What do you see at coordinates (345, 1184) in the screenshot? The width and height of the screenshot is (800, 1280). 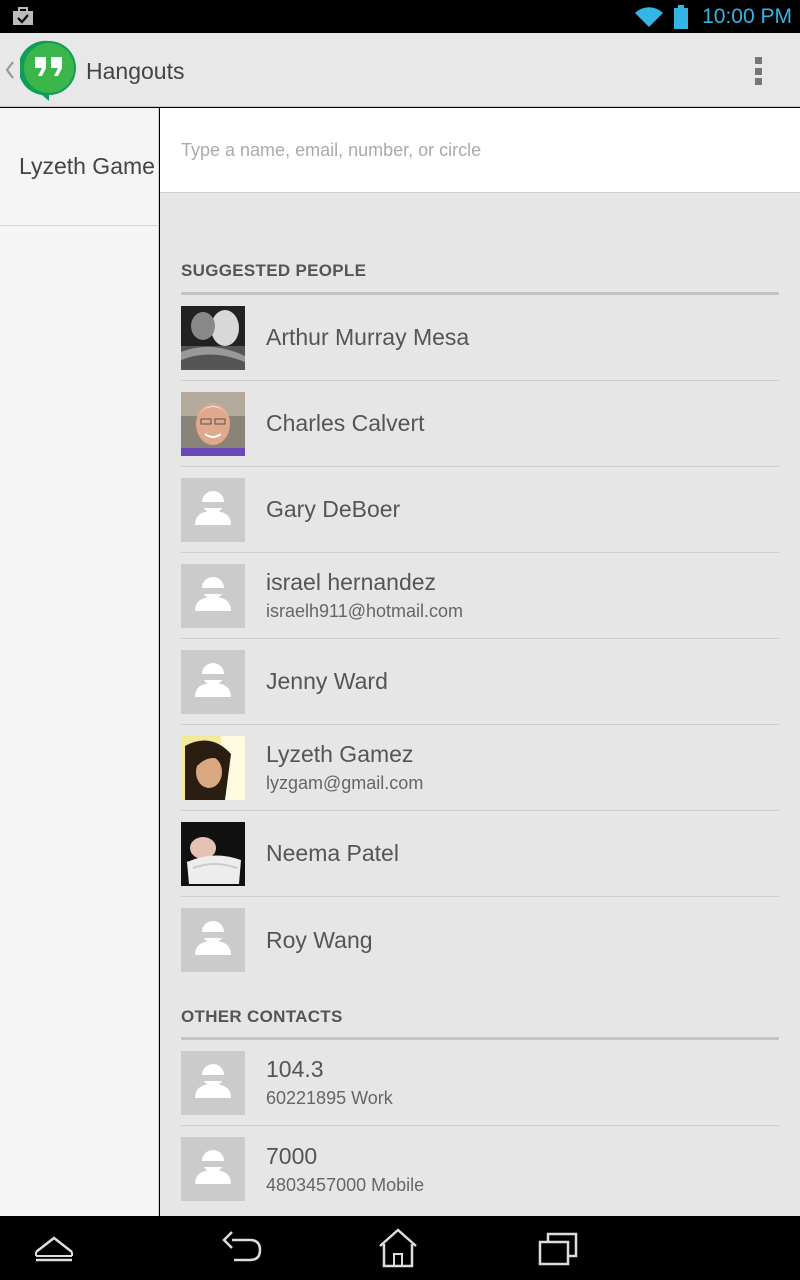 I see `contact-subtitle: 4803457000 Mobile` at bounding box center [345, 1184].